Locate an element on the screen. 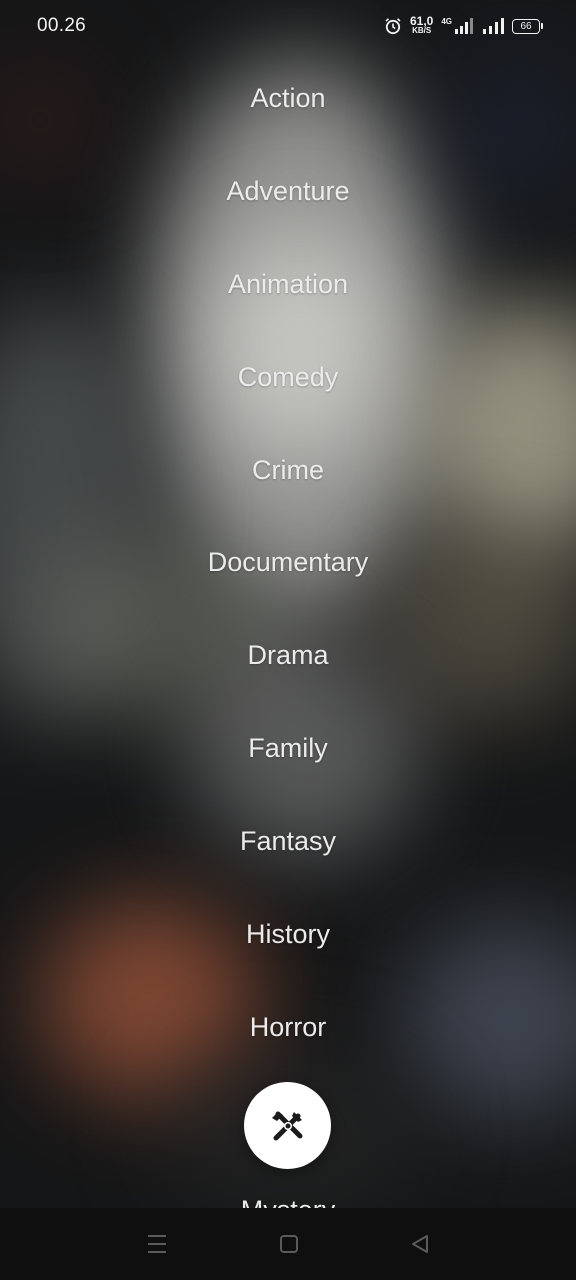 This screenshot has width=576, height=1280. genre-item-horror: Horror is located at coordinates (288, 1027).